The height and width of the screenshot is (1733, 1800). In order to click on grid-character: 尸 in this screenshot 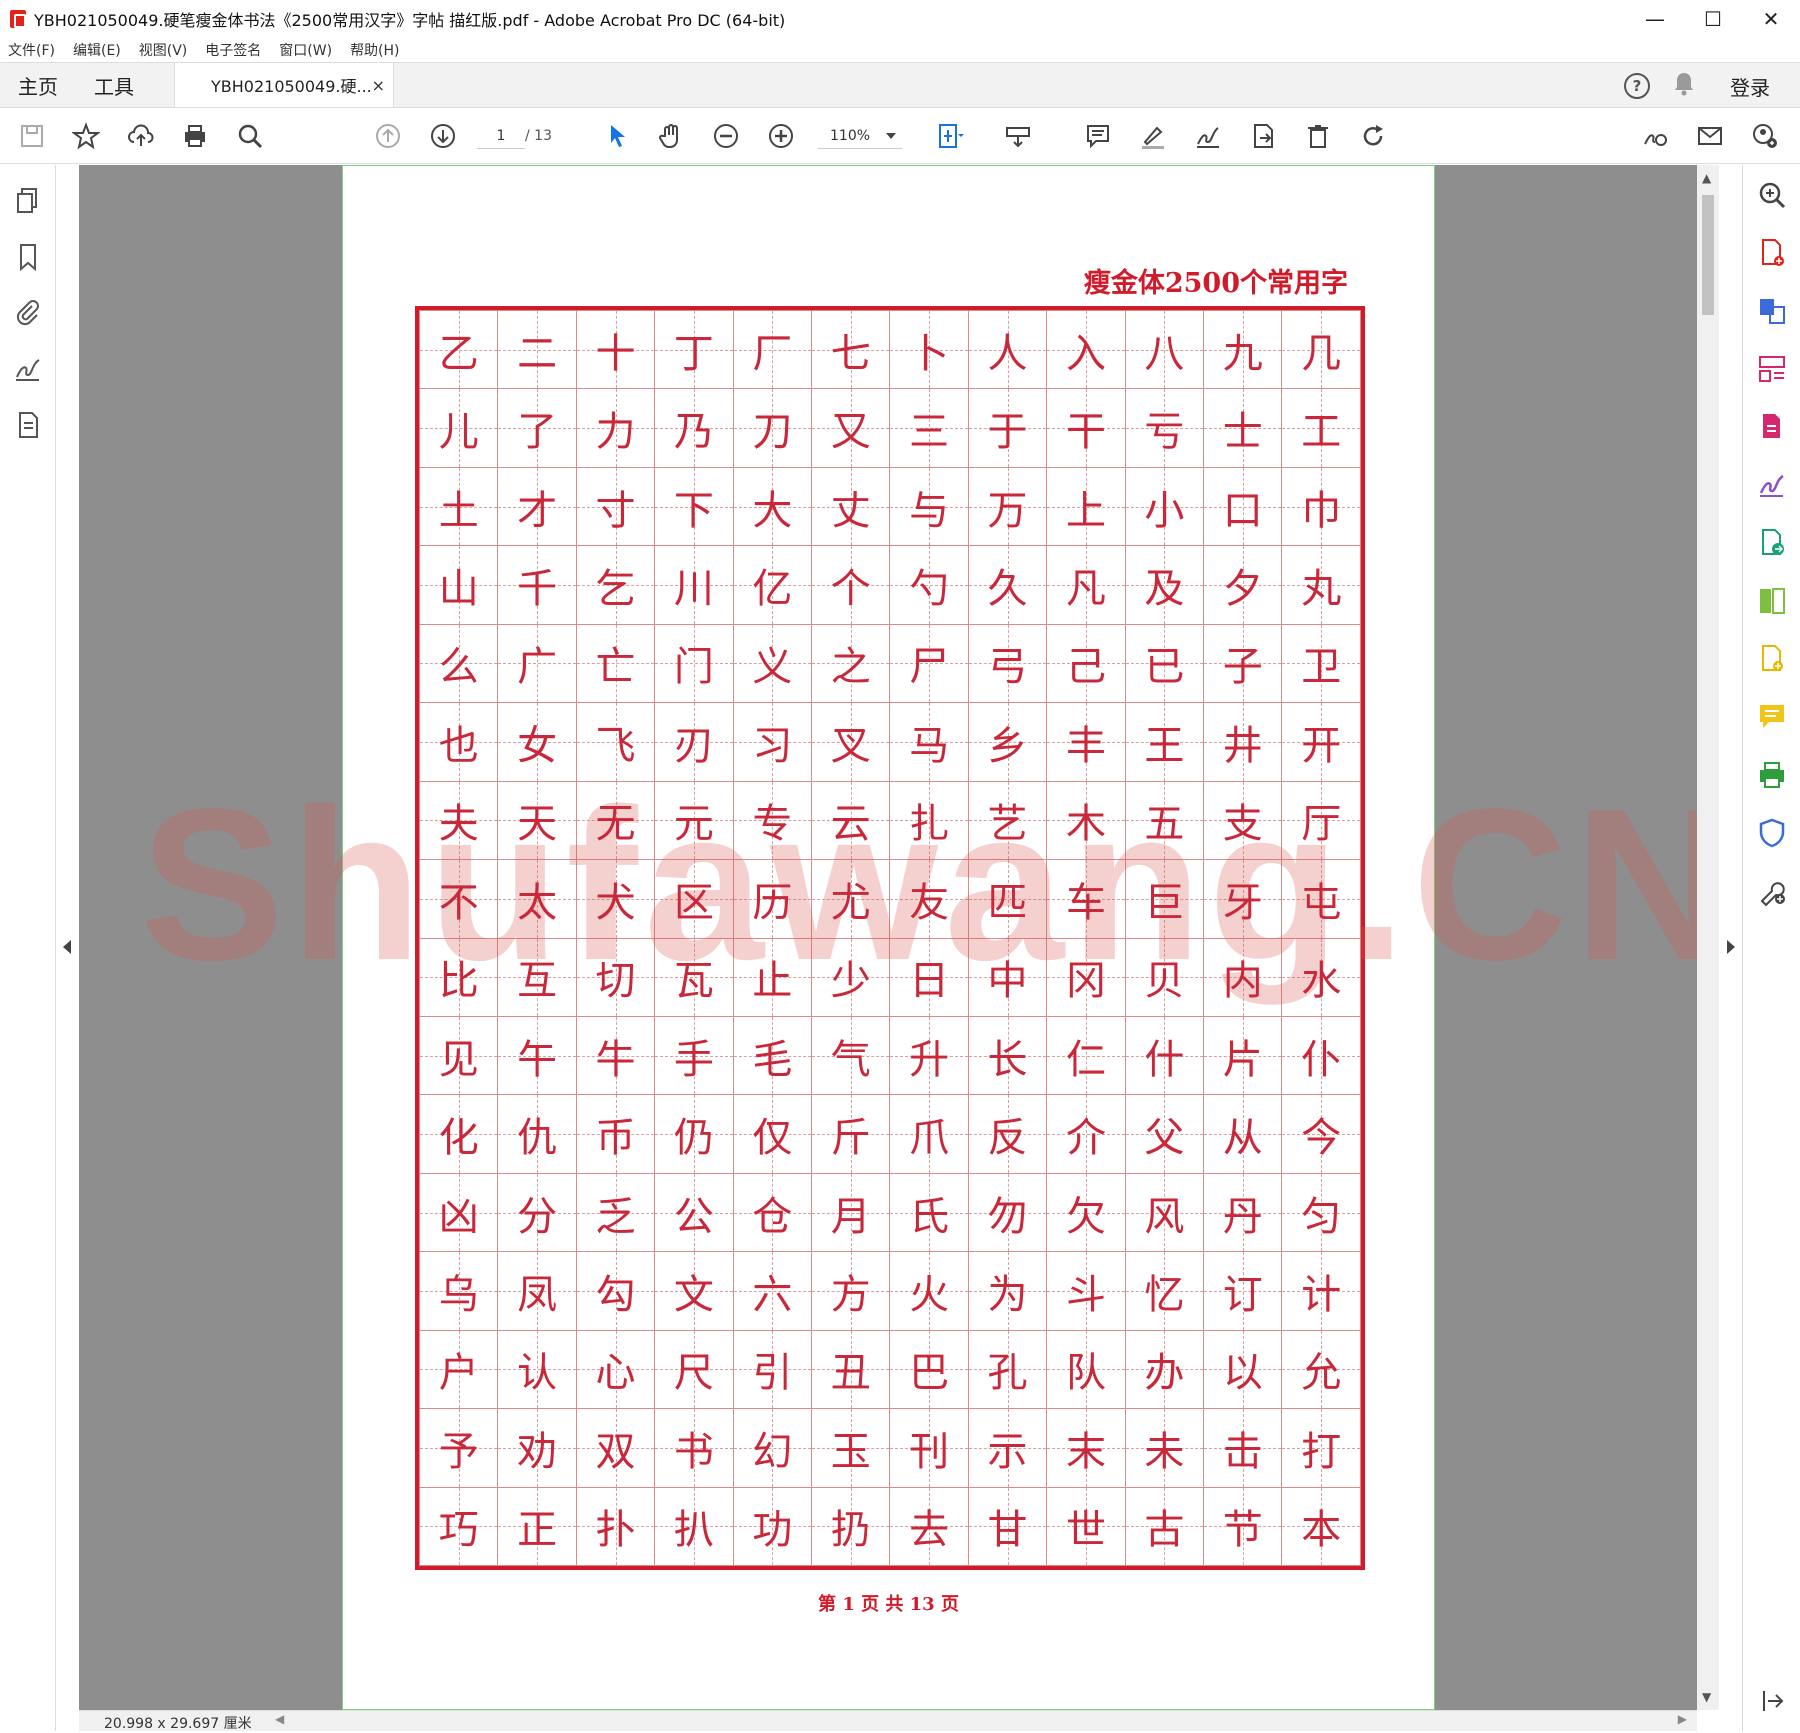, I will do `click(929, 667)`.